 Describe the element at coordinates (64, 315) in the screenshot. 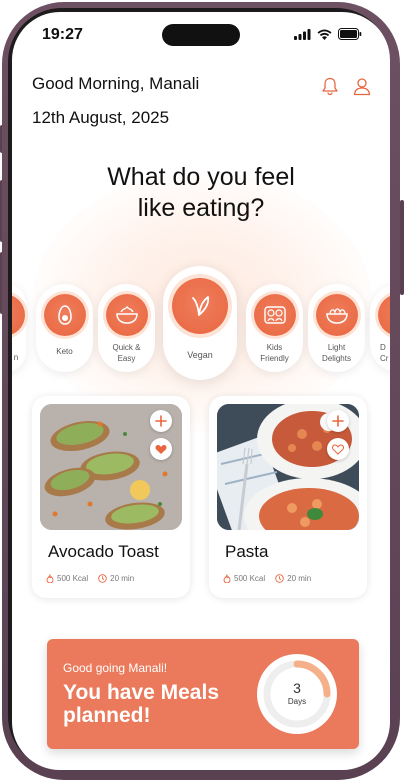

I see `avocado-icon` at that location.